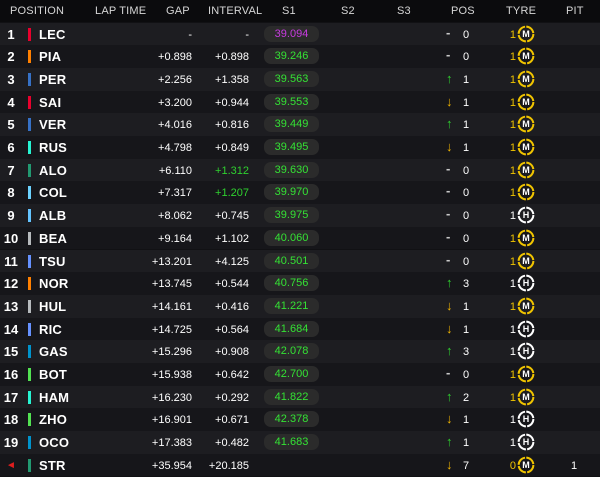 Image resolution: width=600 pixels, height=477 pixels. Describe the element at coordinates (11, 170) in the screenshot. I see `position-number: 7` at that location.